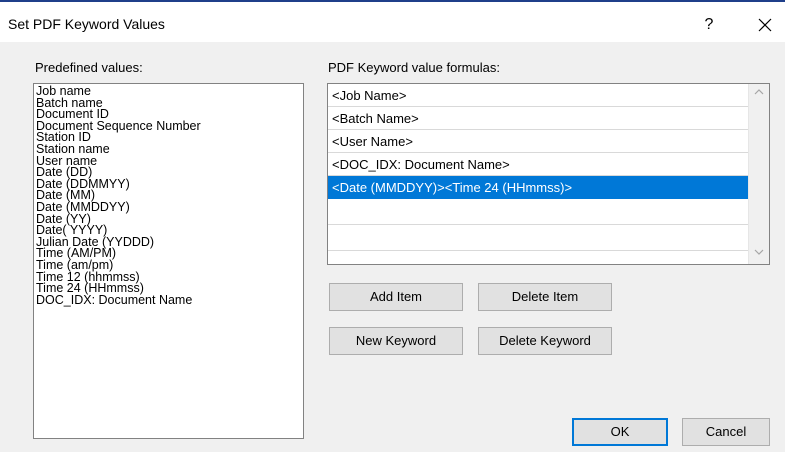 The width and height of the screenshot is (785, 452). I want to click on window-title: Set PDF Keyword Values, so click(86, 24).